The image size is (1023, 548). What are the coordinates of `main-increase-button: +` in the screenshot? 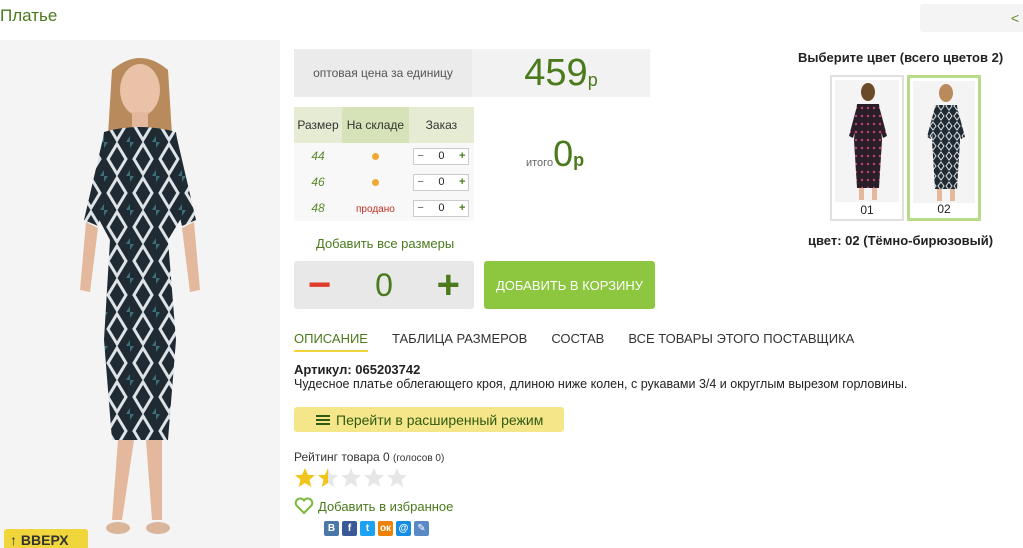 It's located at (448, 285).